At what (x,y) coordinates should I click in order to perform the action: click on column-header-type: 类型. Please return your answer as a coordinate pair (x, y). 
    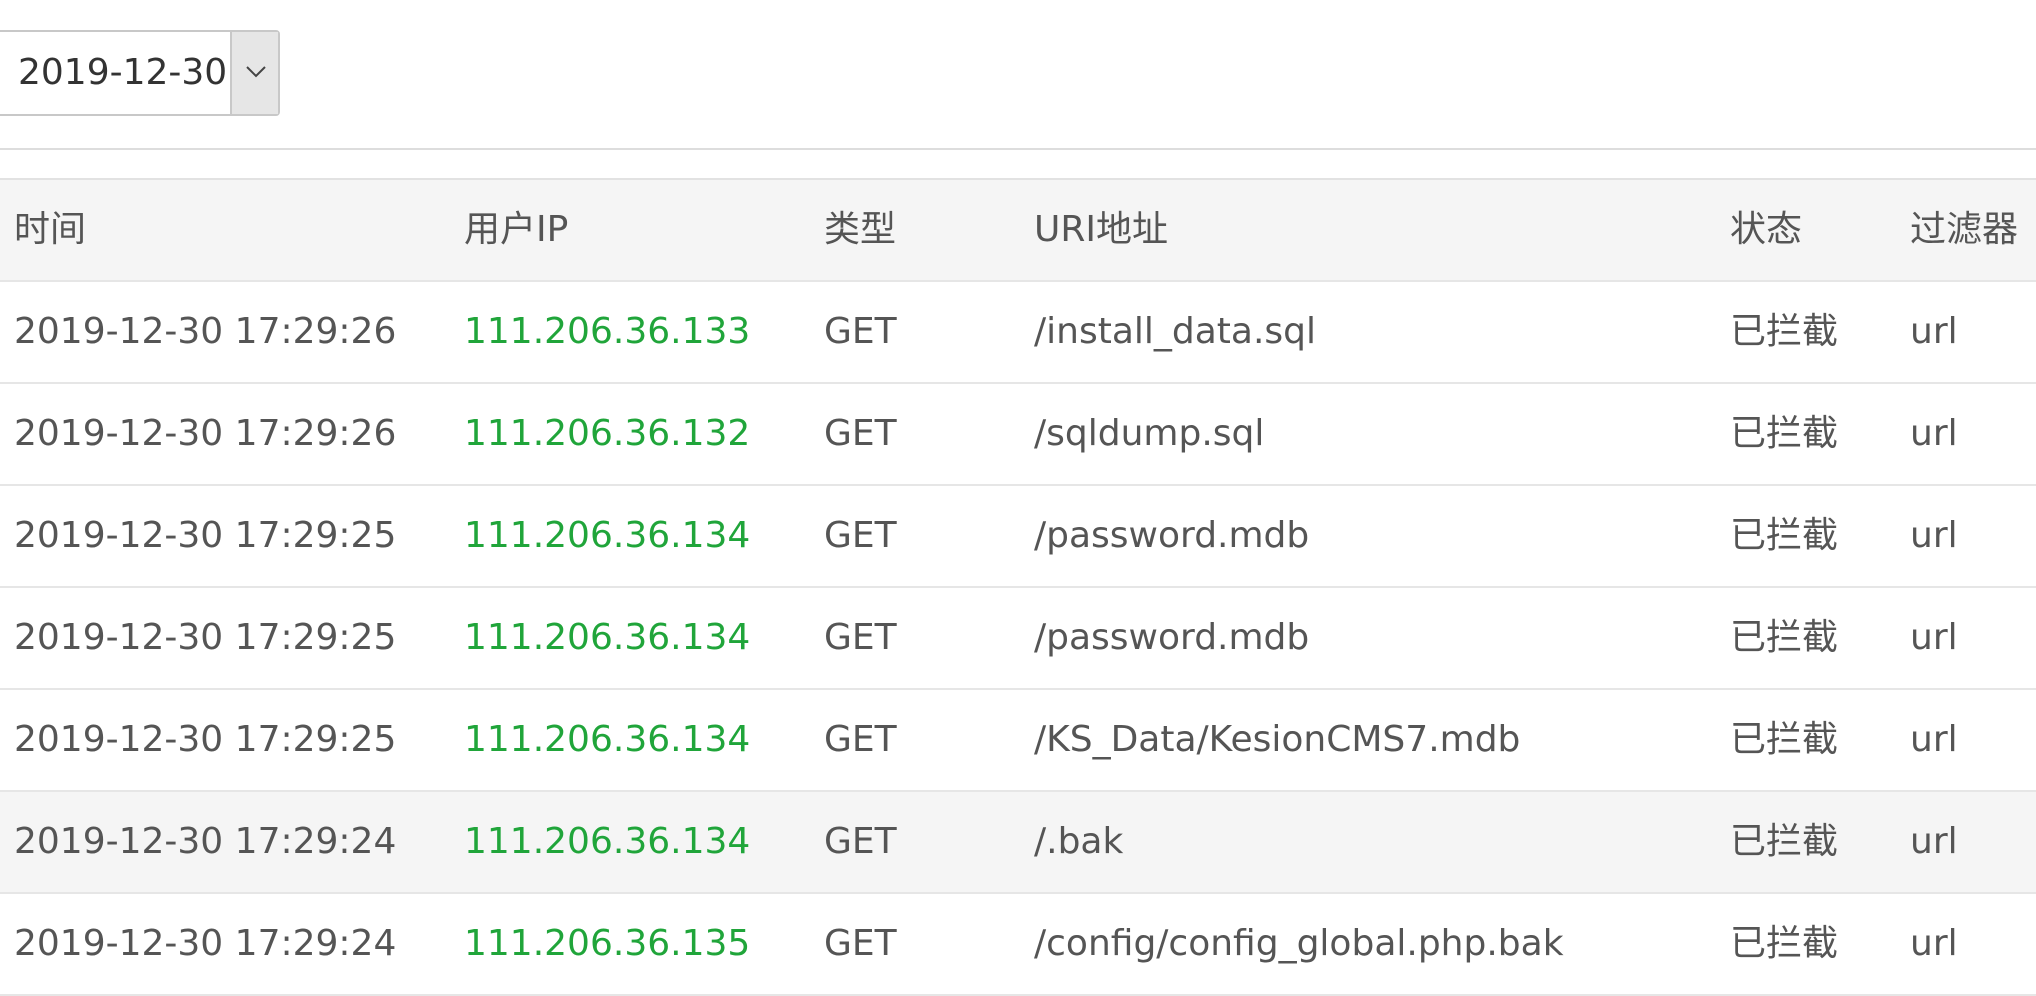
    Looking at the image, I should click on (860, 230).